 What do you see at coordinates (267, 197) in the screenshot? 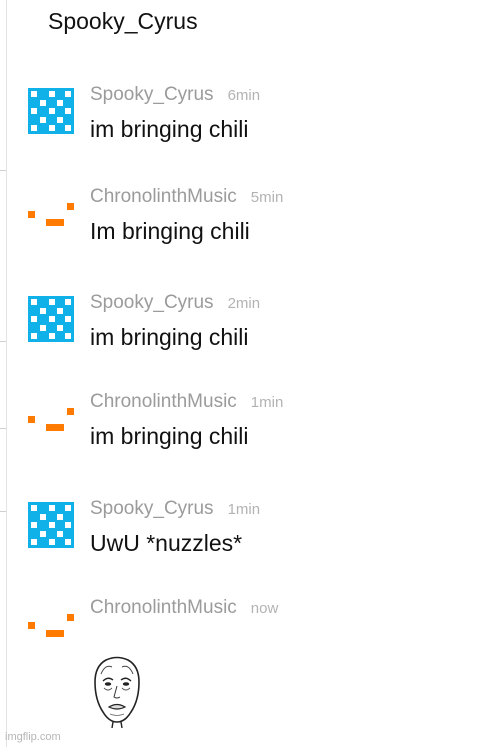
I see `message-time: 5min` at bounding box center [267, 197].